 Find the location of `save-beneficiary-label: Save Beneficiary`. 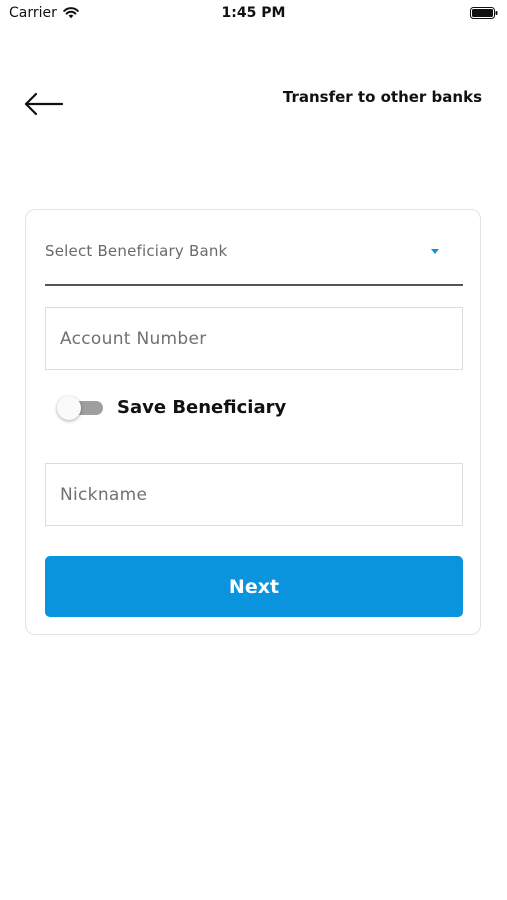

save-beneficiary-label: Save Beneficiary is located at coordinates (202, 407).